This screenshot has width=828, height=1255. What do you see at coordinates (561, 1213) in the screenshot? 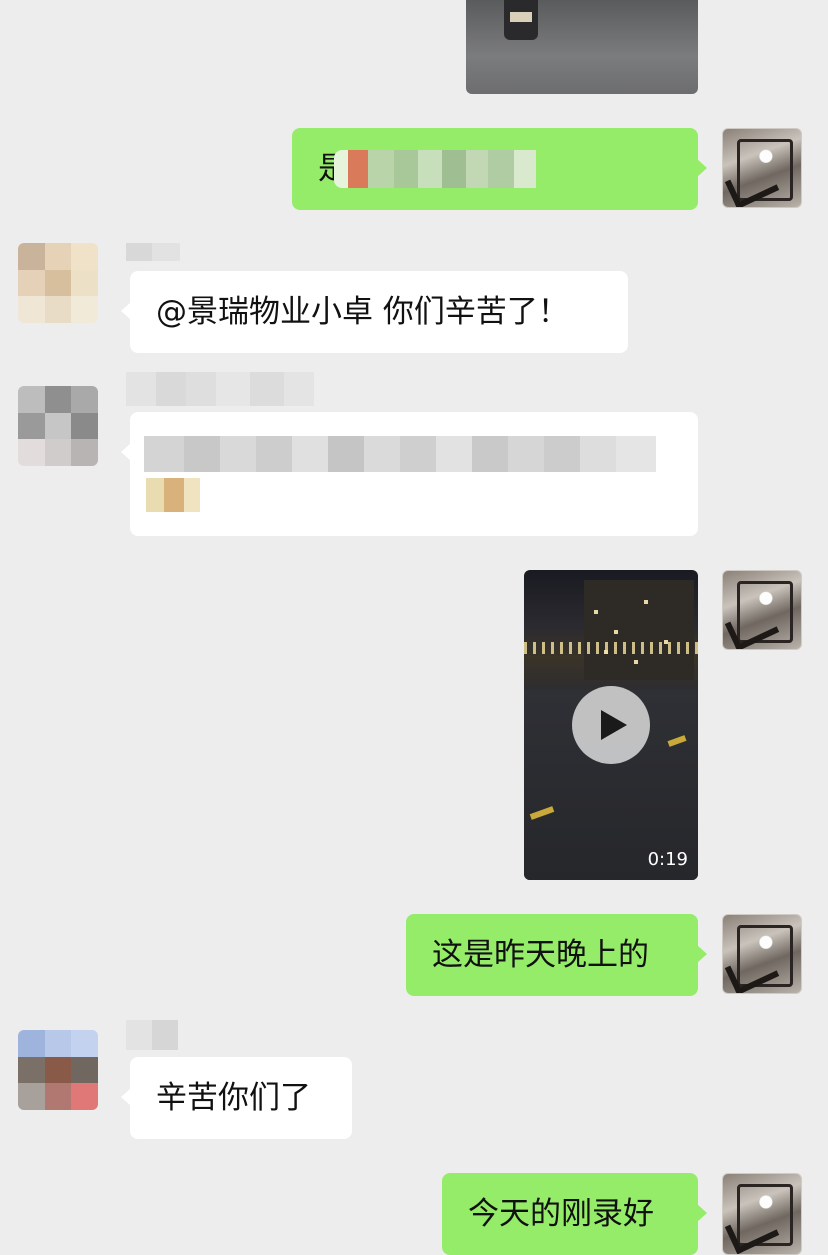
I see `message-text: 今天的刚录好` at bounding box center [561, 1213].